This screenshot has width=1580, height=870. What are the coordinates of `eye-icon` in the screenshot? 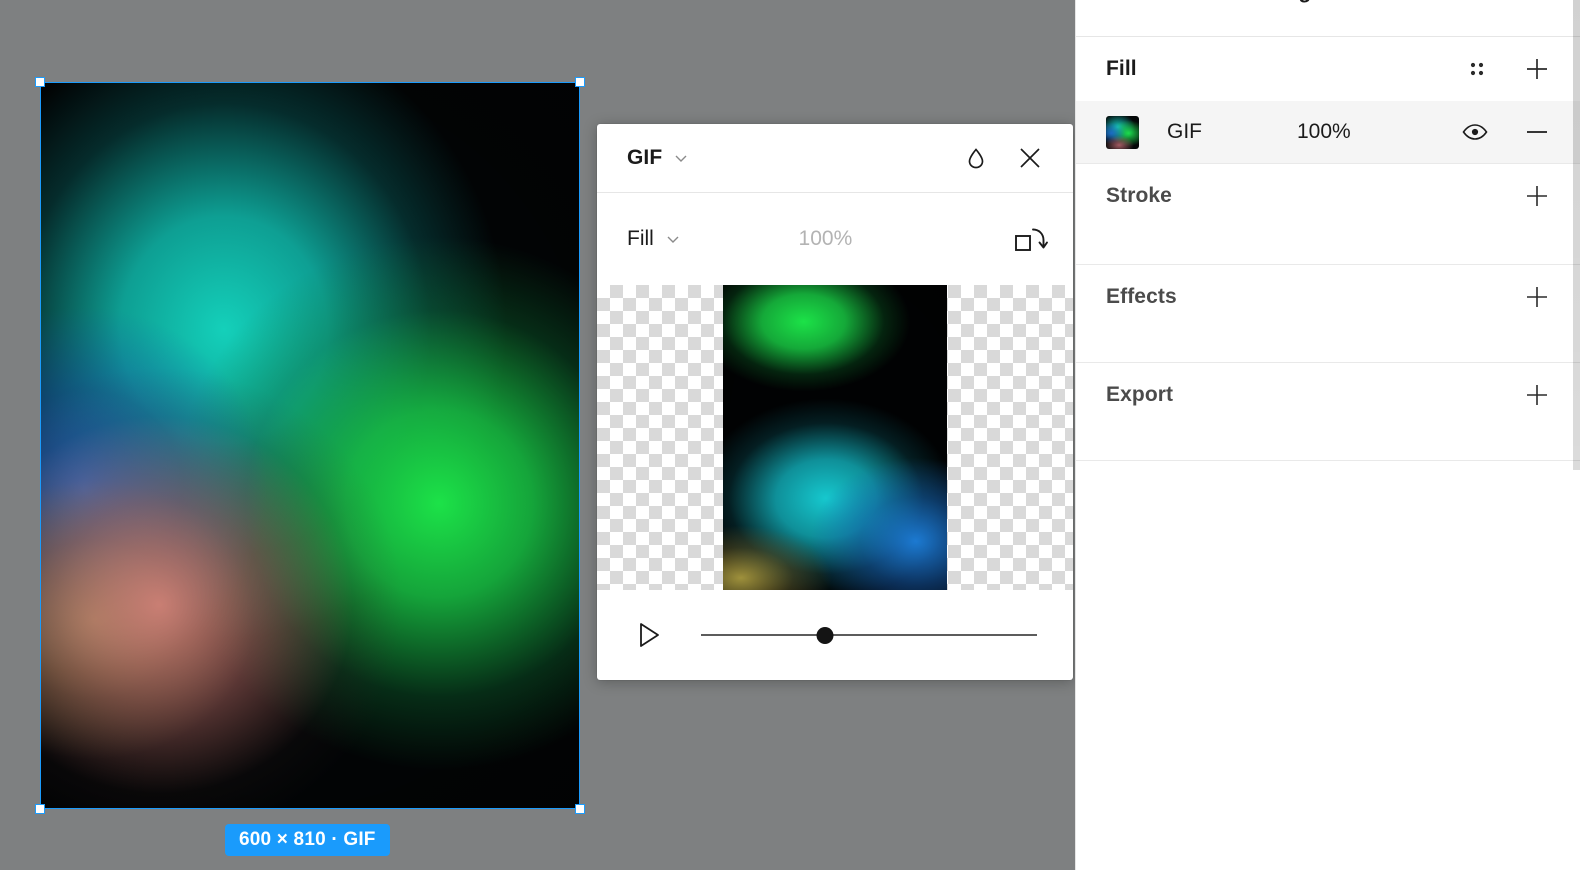 It's located at (1475, 132).